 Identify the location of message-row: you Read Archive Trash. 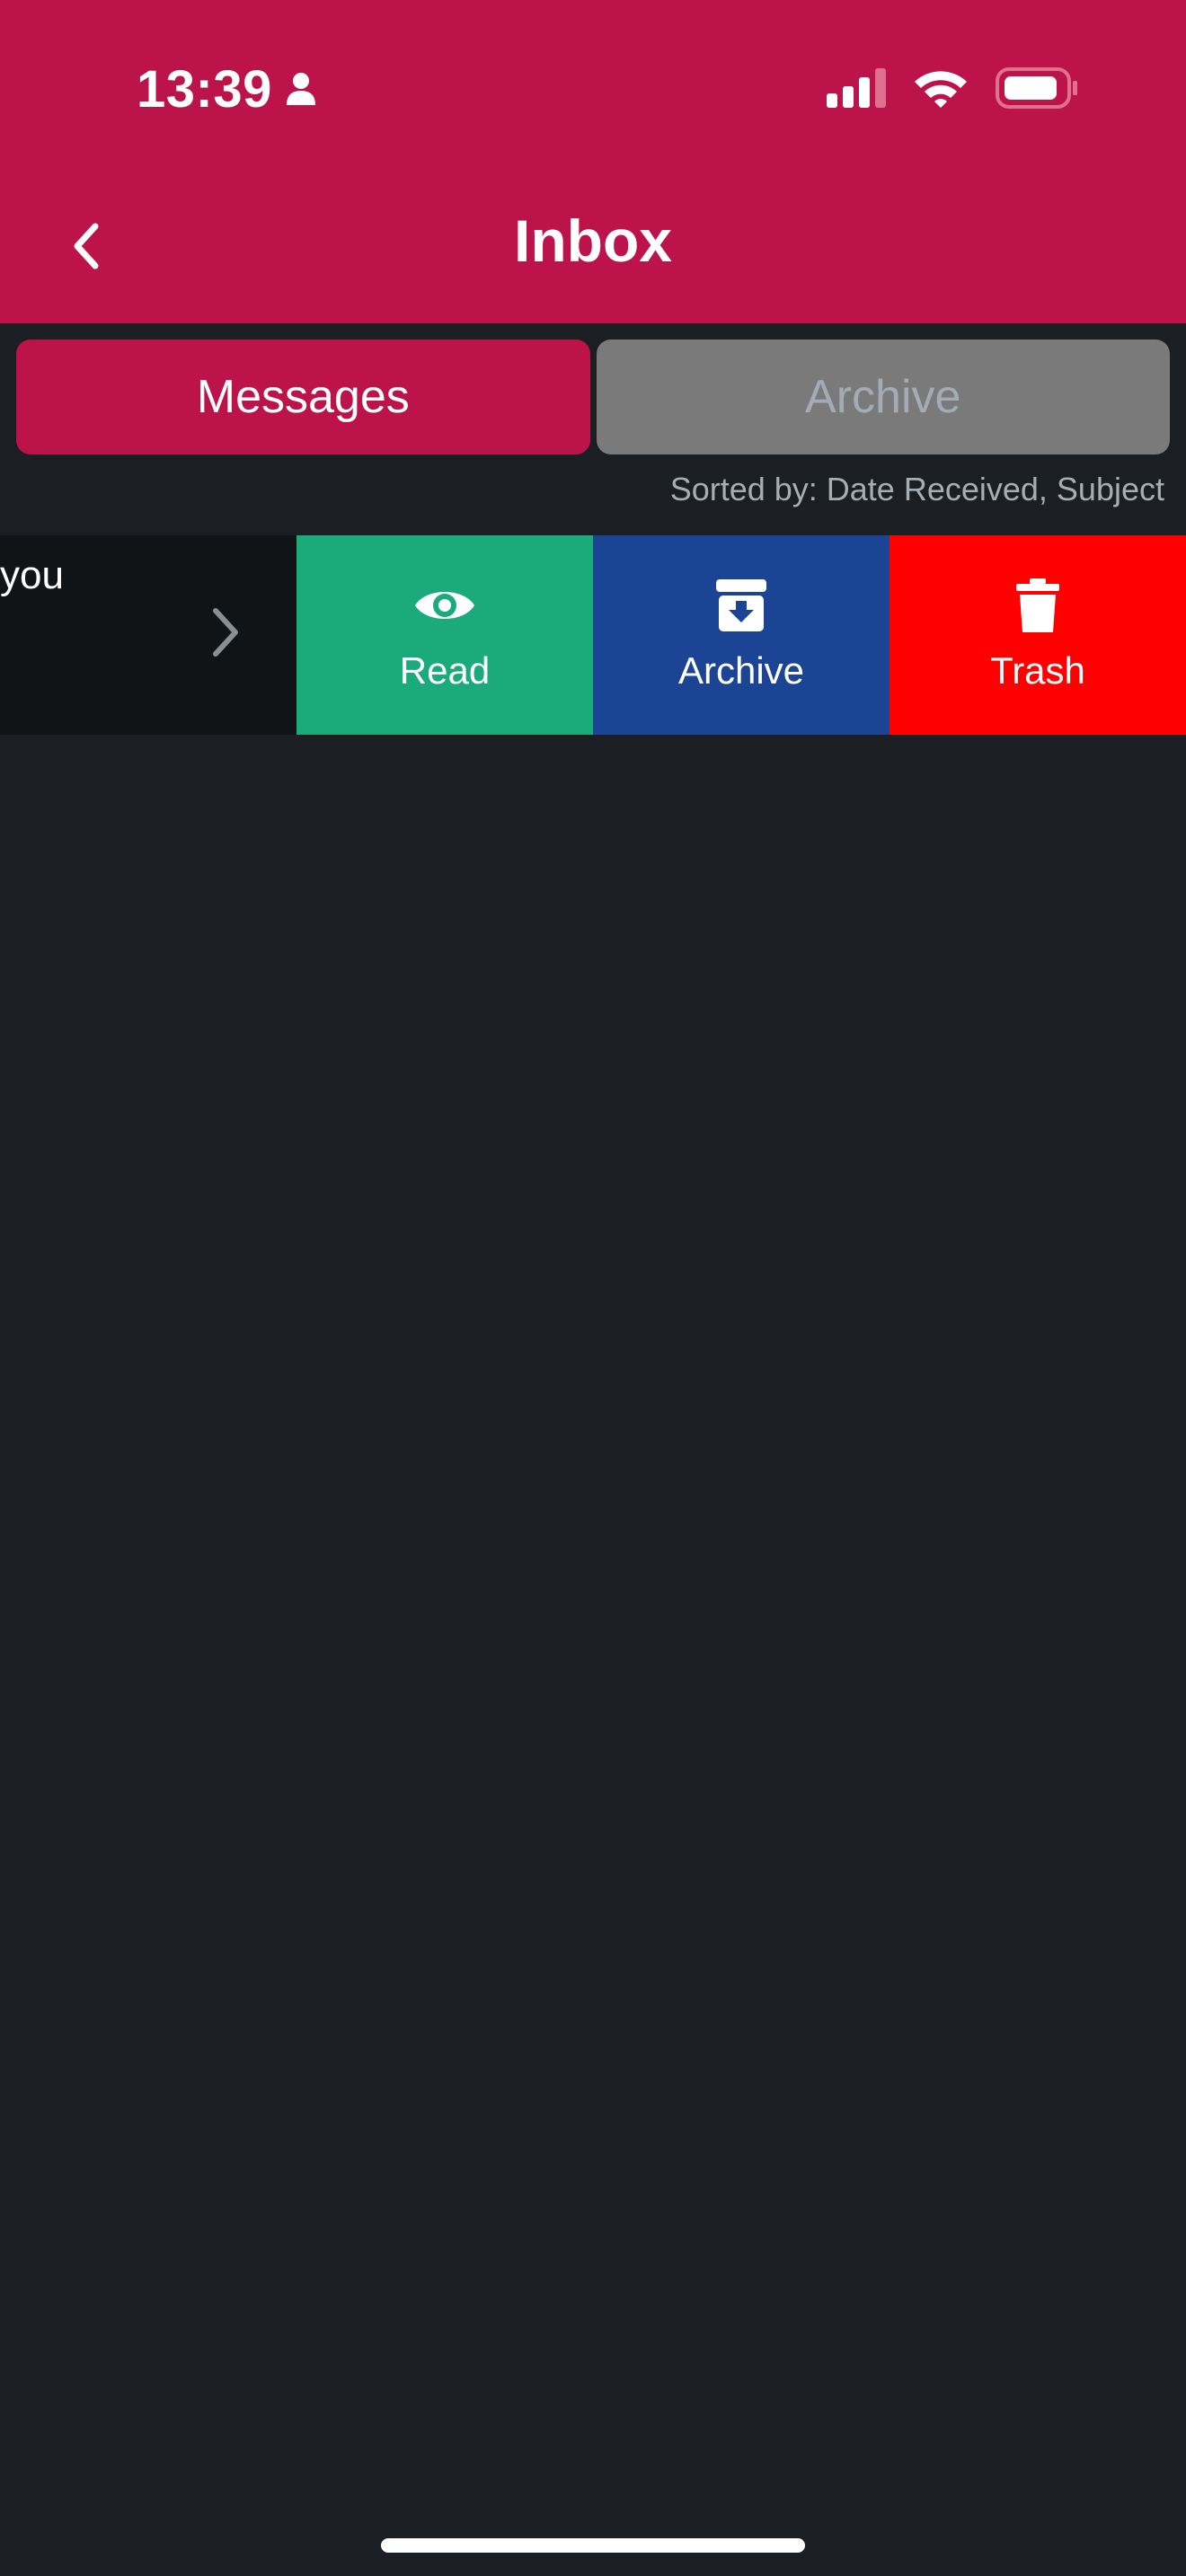
(593, 635).